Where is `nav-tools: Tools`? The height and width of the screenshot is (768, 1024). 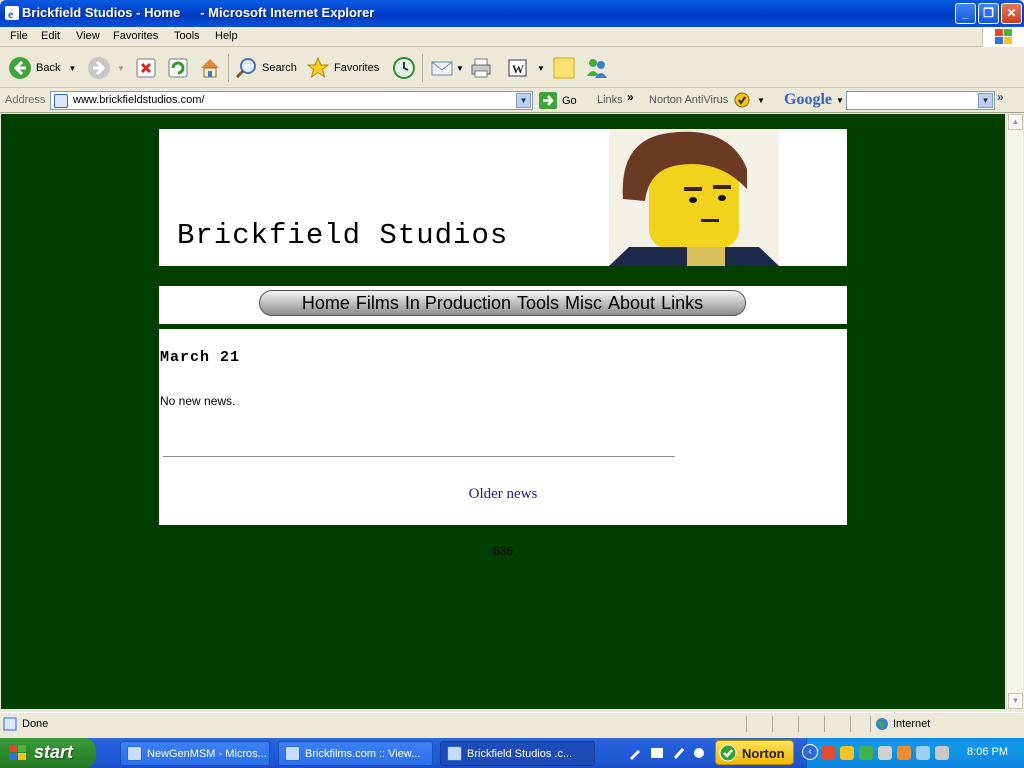
nav-tools: Tools is located at coordinates (538, 303).